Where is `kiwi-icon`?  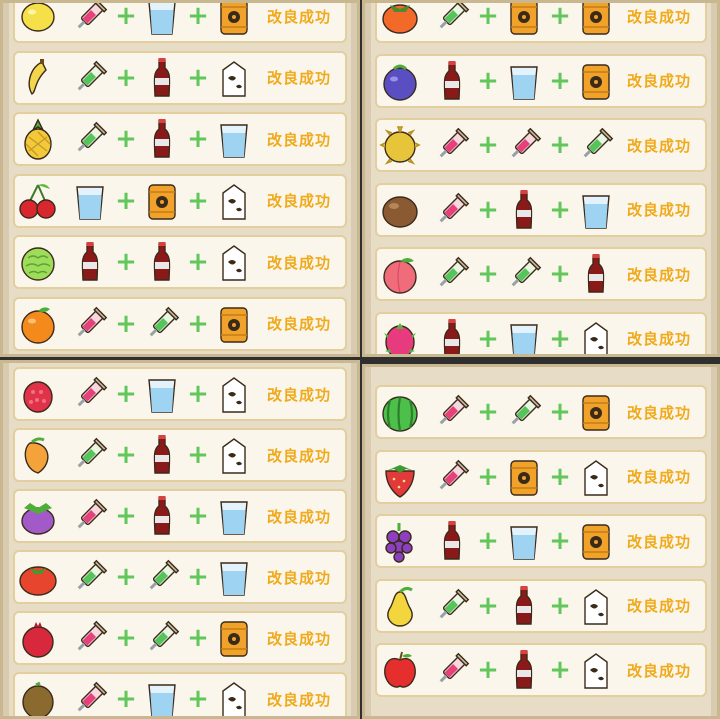
kiwi-icon is located at coordinates (38, 696).